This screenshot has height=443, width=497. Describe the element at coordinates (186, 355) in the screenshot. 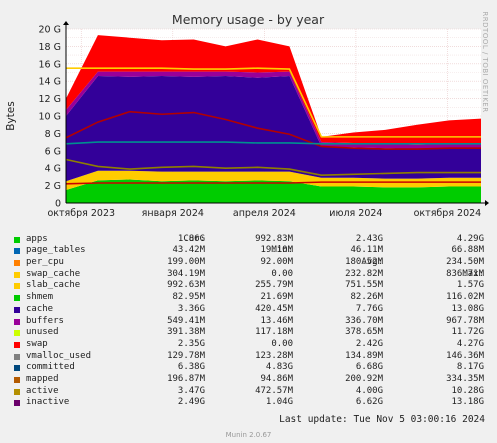

I see `legend-cur: 129.78M` at that location.